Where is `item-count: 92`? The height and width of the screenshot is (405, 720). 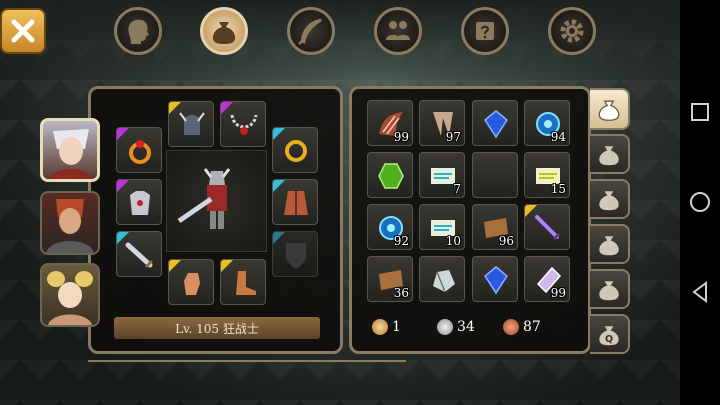 item-count: 92 is located at coordinates (401, 241).